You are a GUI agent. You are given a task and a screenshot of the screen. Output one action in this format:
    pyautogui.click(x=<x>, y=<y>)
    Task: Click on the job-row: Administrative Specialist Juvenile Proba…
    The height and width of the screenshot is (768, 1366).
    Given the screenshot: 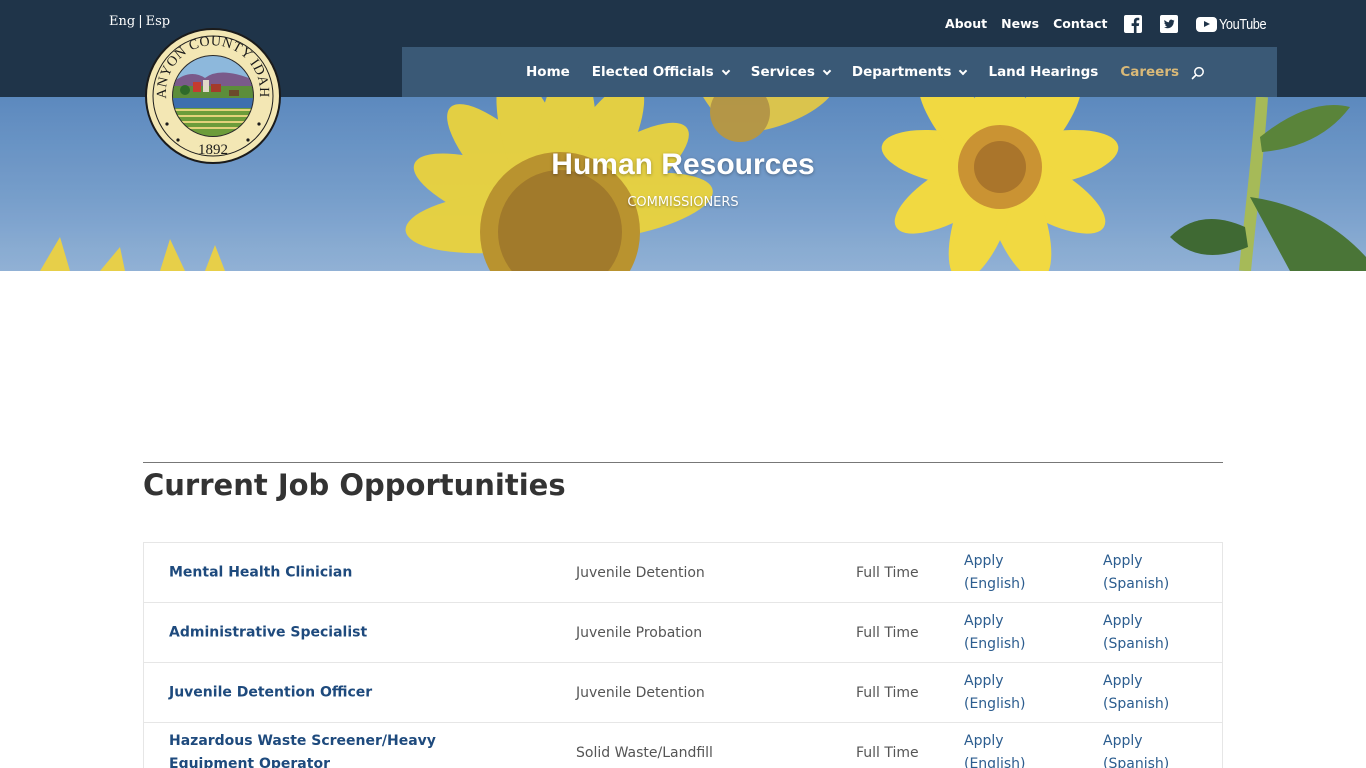 What is the action you would take?
    pyautogui.click(x=683, y=633)
    